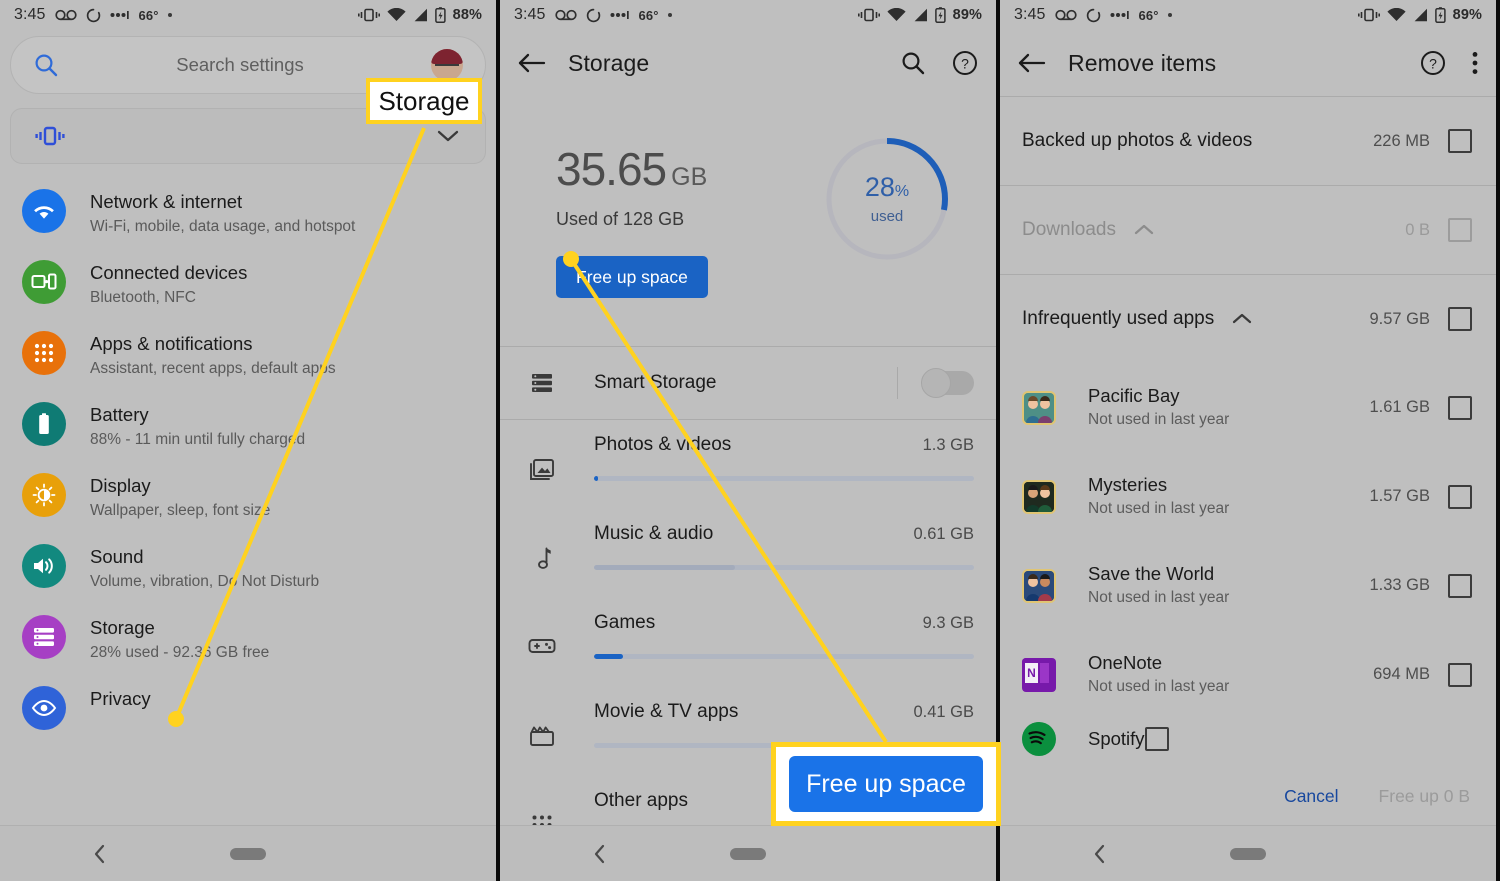  I want to click on system-nav-bar, so click(248, 853).